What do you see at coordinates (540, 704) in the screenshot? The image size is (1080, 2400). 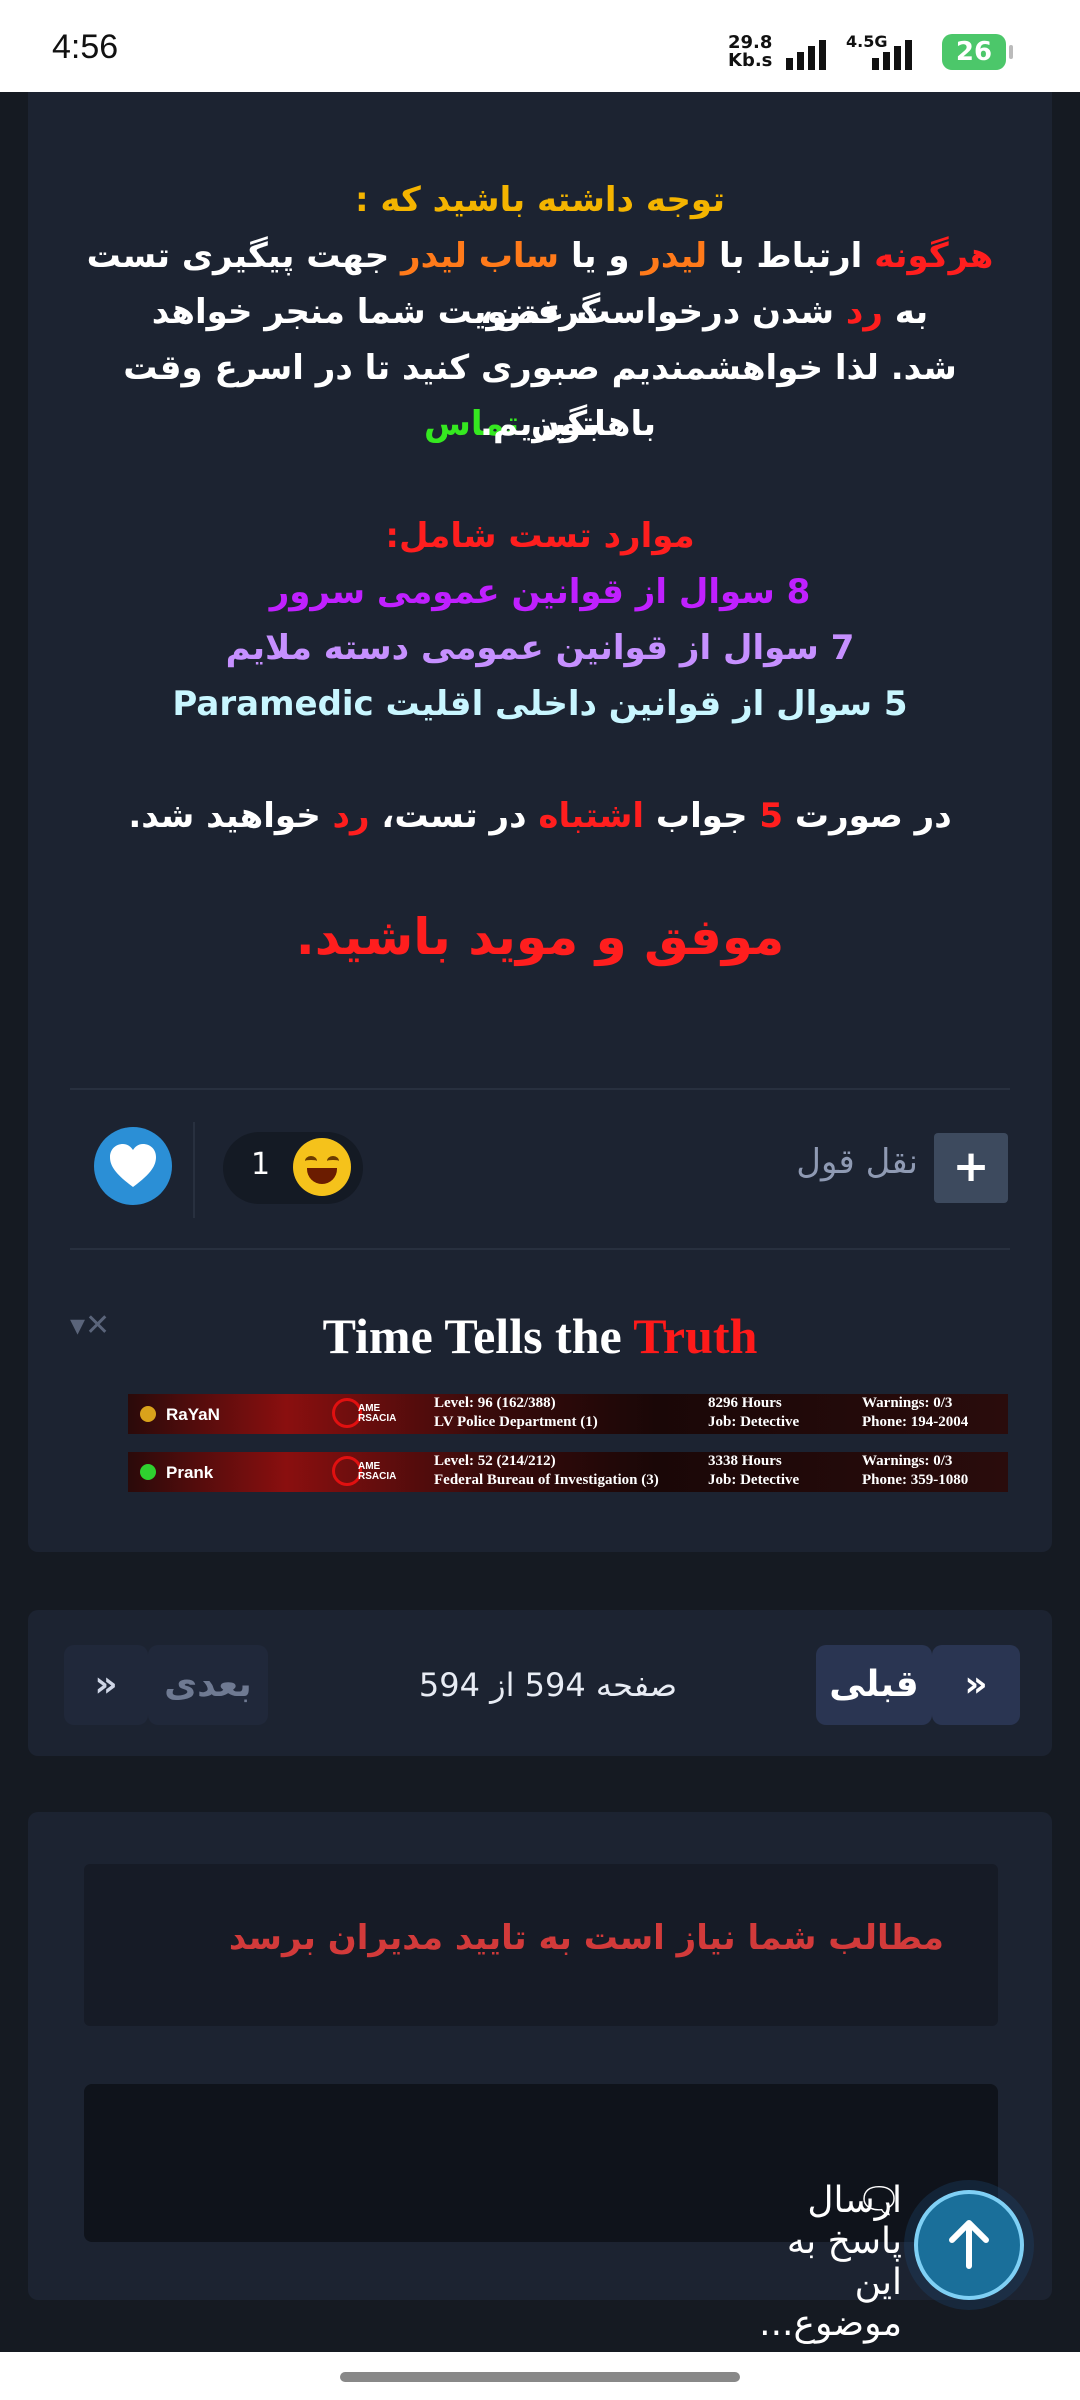 I see `test-item: 5 سوال از قوانین داخلی اقلیت Paramedic` at bounding box center [540, 704].